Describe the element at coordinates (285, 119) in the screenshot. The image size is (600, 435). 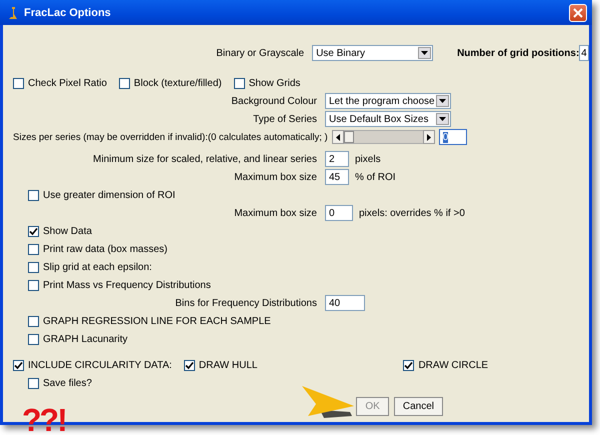
I see `field-label: Type of Series` at that location.